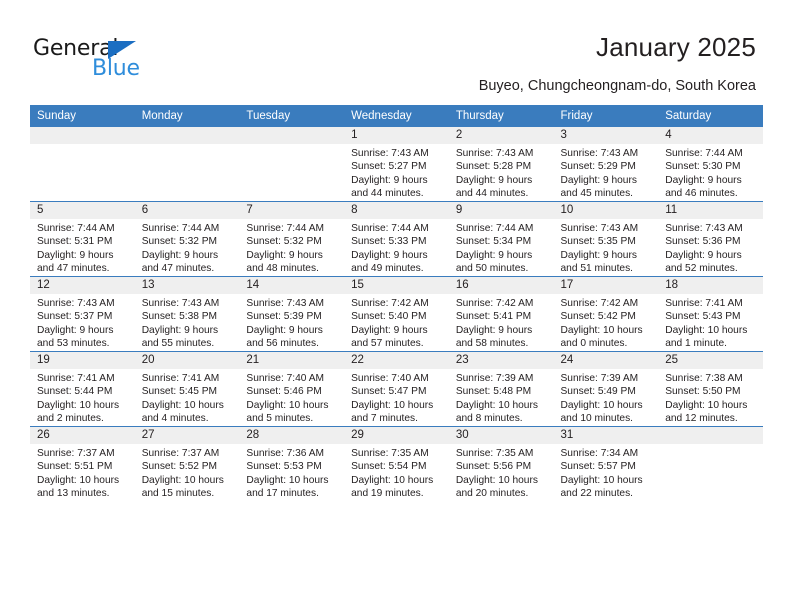 The width and height of the screenshot is (792, 612). Describe the element at coordinates (123, 60) in the screenshot. I see `general-blue-logo: General Blue` at that location.